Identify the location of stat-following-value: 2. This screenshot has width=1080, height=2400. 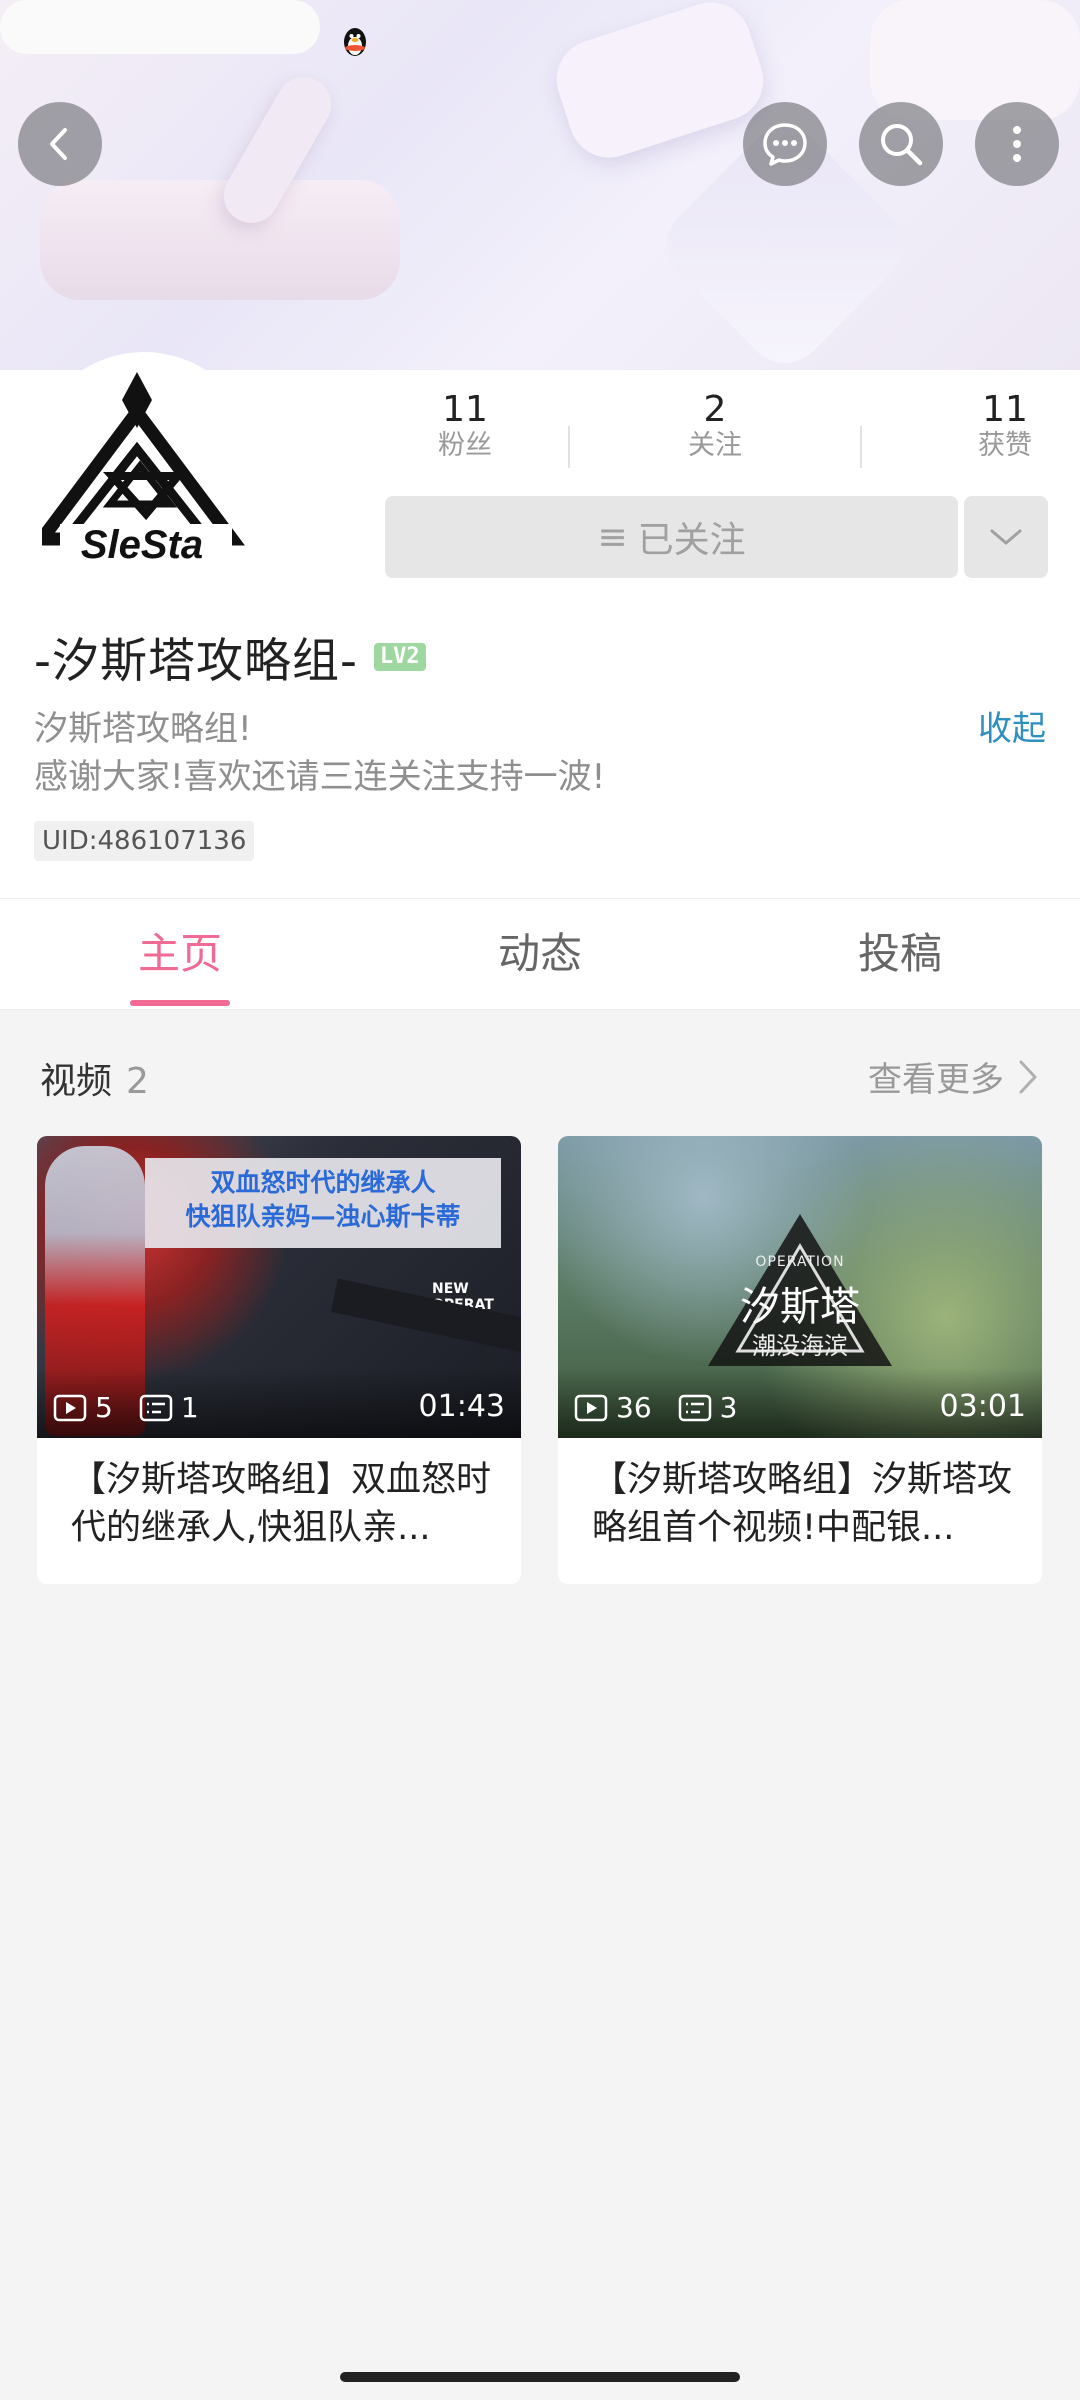
(715, 409).